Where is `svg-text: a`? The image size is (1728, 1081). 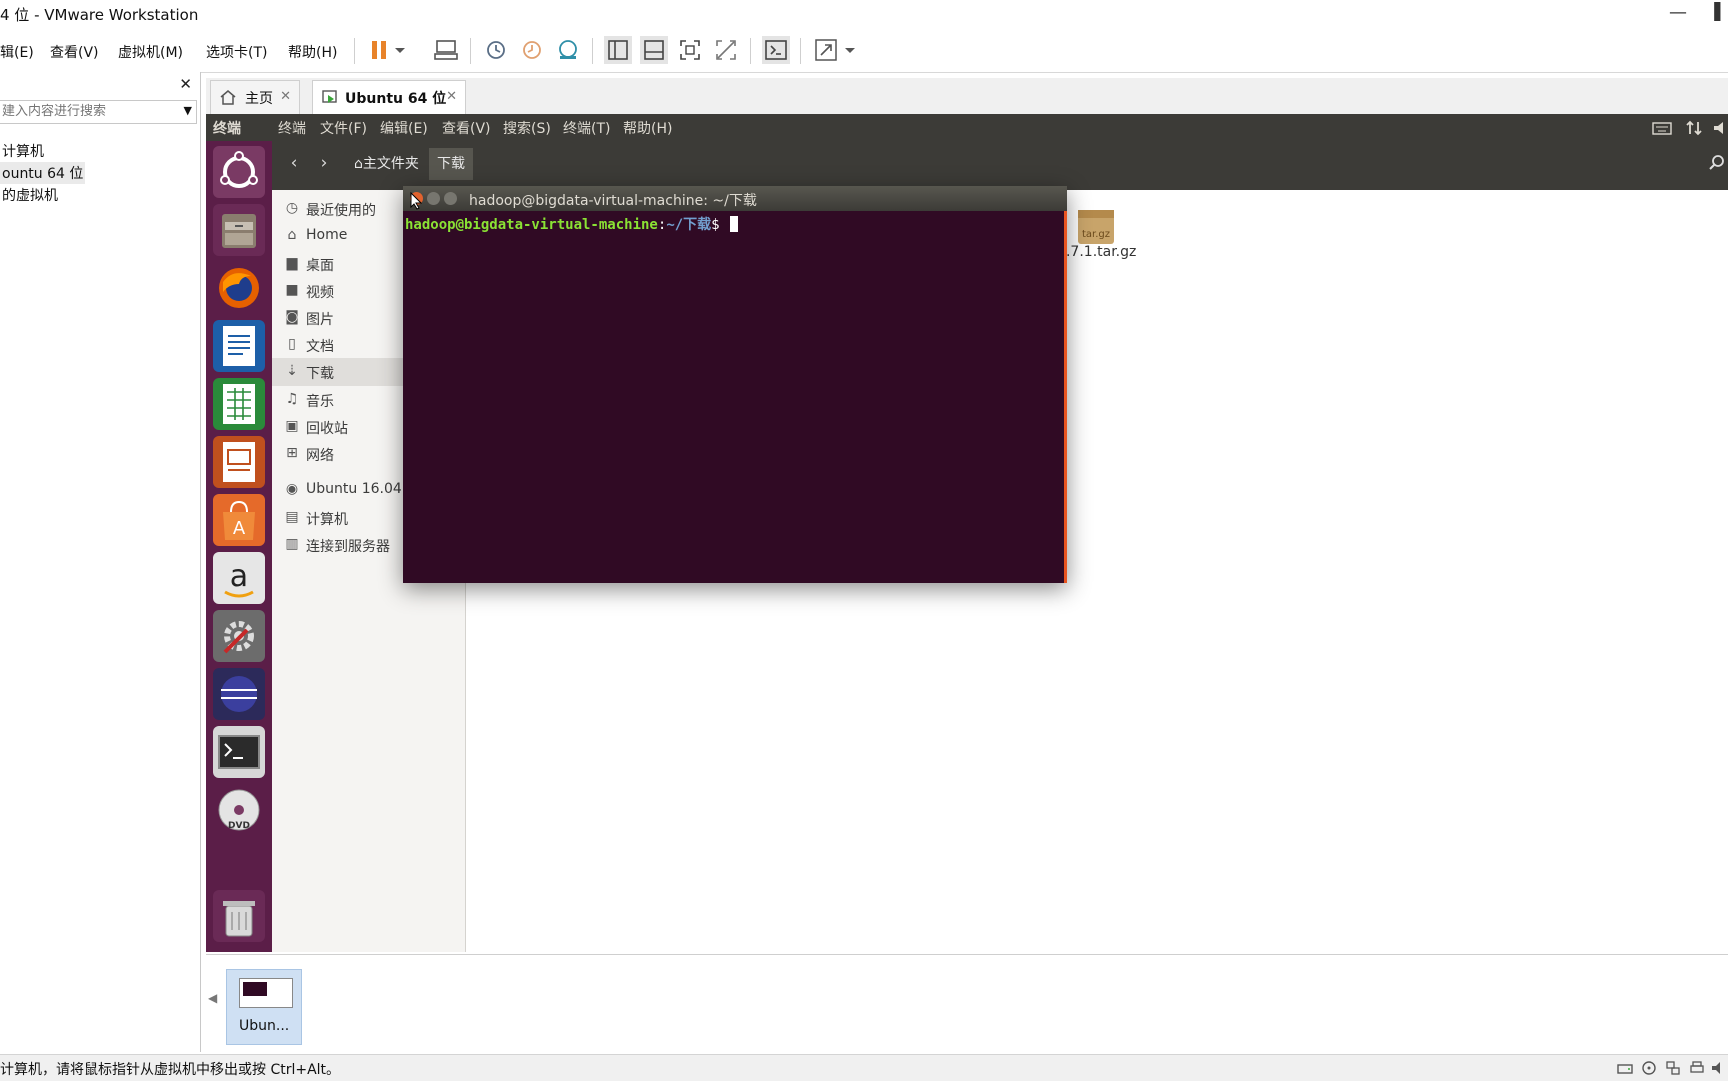 svg-text: a is located at coordinates (239, 576).